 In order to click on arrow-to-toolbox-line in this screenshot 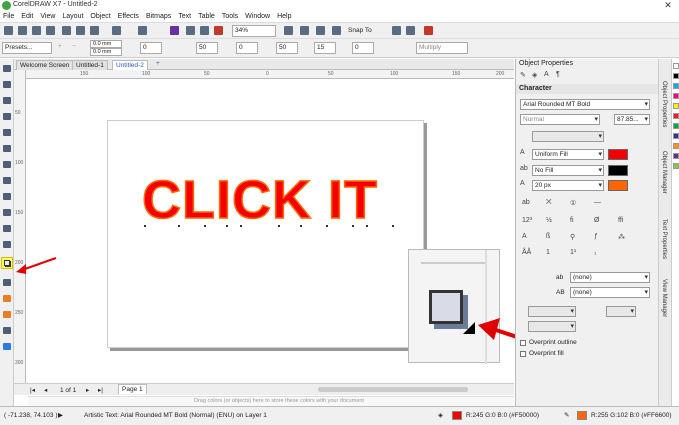, I will do `click(39, 264)`.